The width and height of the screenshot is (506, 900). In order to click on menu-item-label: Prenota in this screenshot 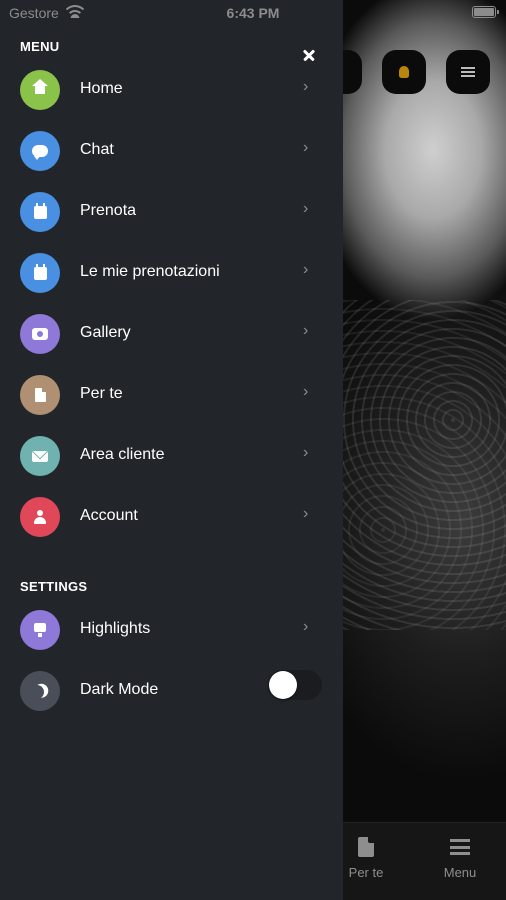, I will do `click(108, 210)`.